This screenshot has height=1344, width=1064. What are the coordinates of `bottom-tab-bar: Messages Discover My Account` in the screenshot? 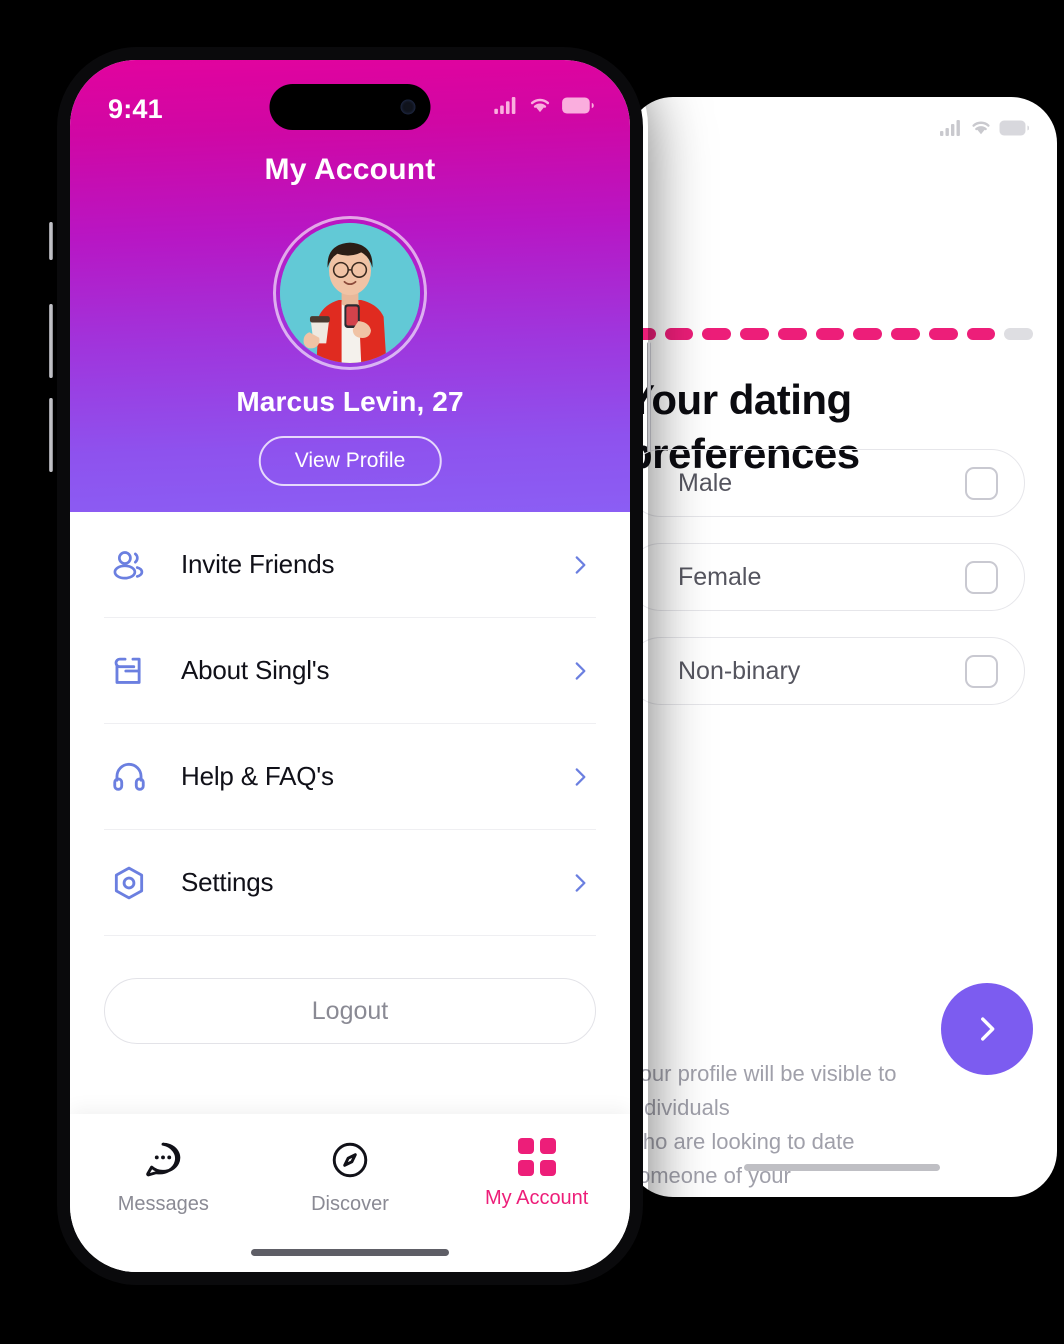 It's located at (350, 1193).